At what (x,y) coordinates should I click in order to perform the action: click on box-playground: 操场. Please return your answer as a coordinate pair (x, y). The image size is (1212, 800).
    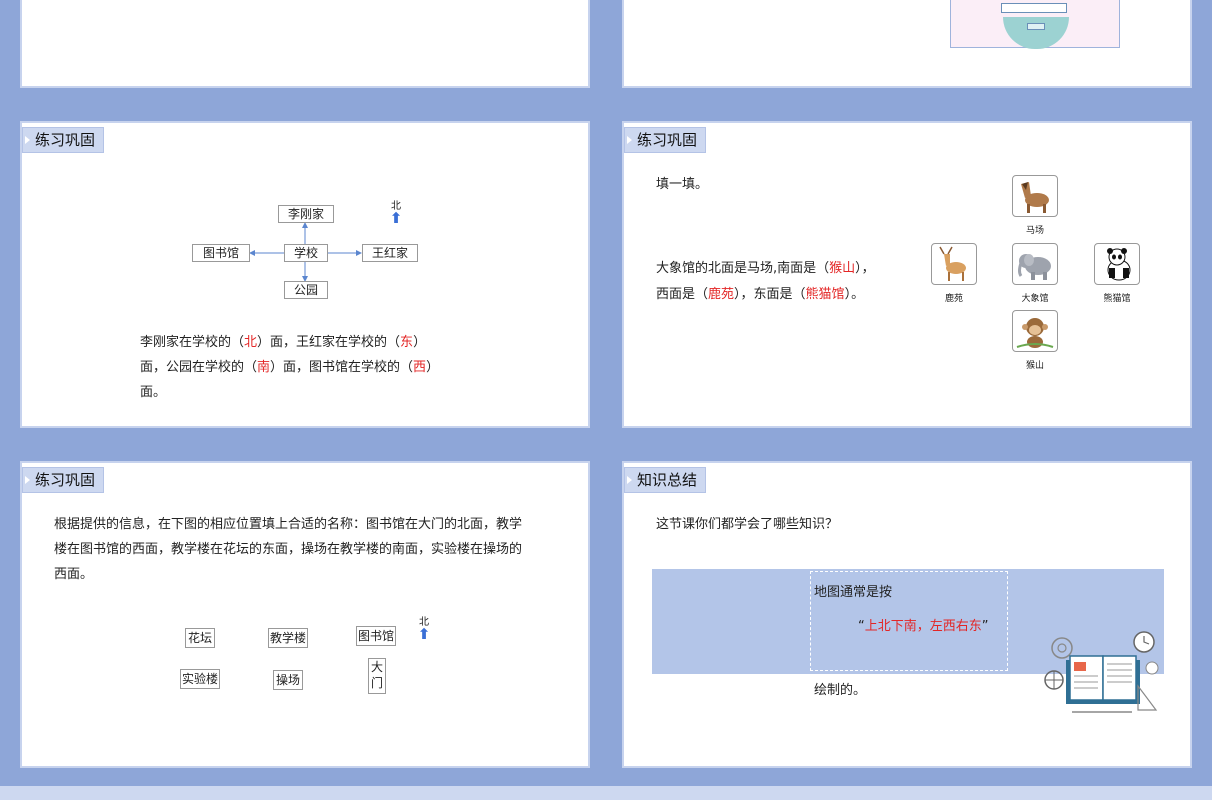
    Looking at the image, I should click on (288, 680).